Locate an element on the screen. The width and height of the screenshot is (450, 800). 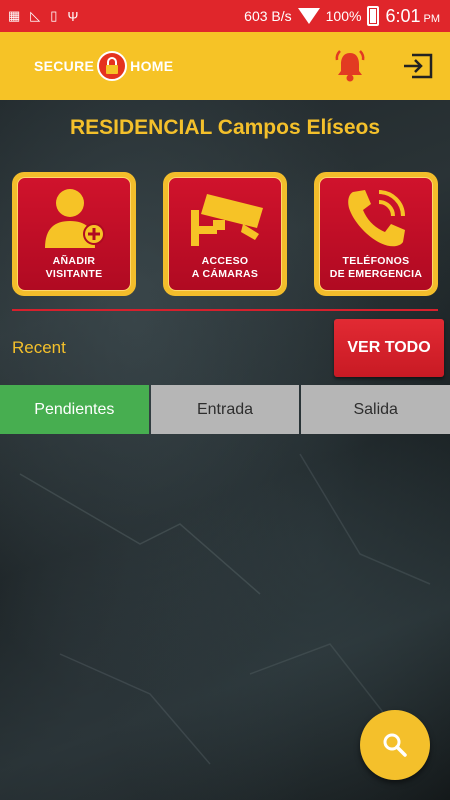
wifi-icon is located at coordinates (308, 16).